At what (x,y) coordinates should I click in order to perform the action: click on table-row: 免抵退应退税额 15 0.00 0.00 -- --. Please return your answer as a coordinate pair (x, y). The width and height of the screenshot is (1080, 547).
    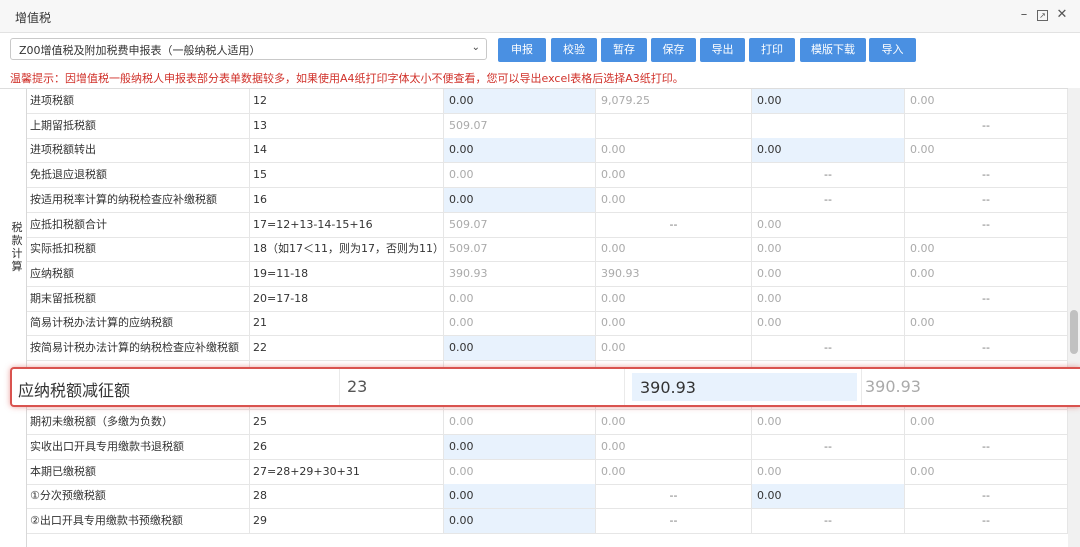
    Looking at the image, I should click on (547, 176).